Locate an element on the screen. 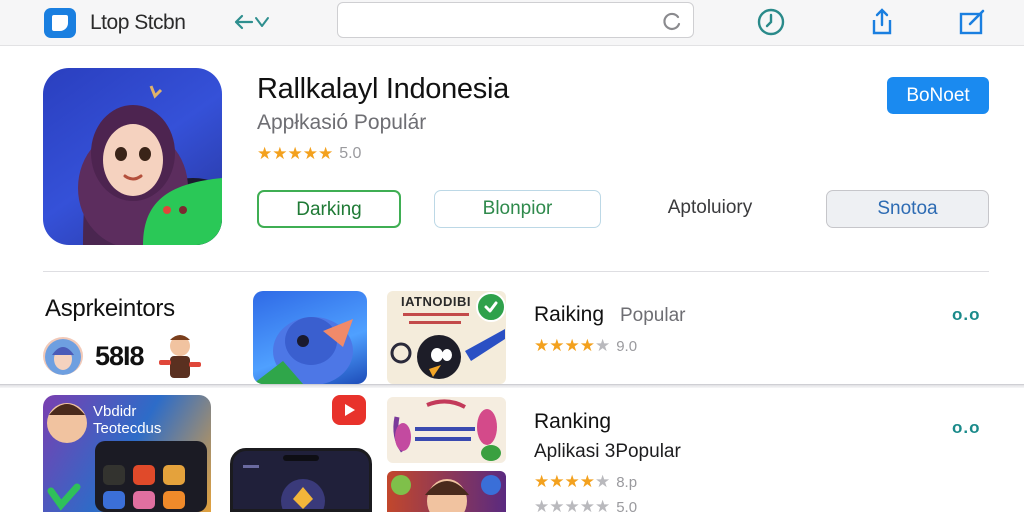 The width and height of the screenshot is (1024, 512). row-2-rating: ★★★★★ 8.p is located at coordinates (586, 481).